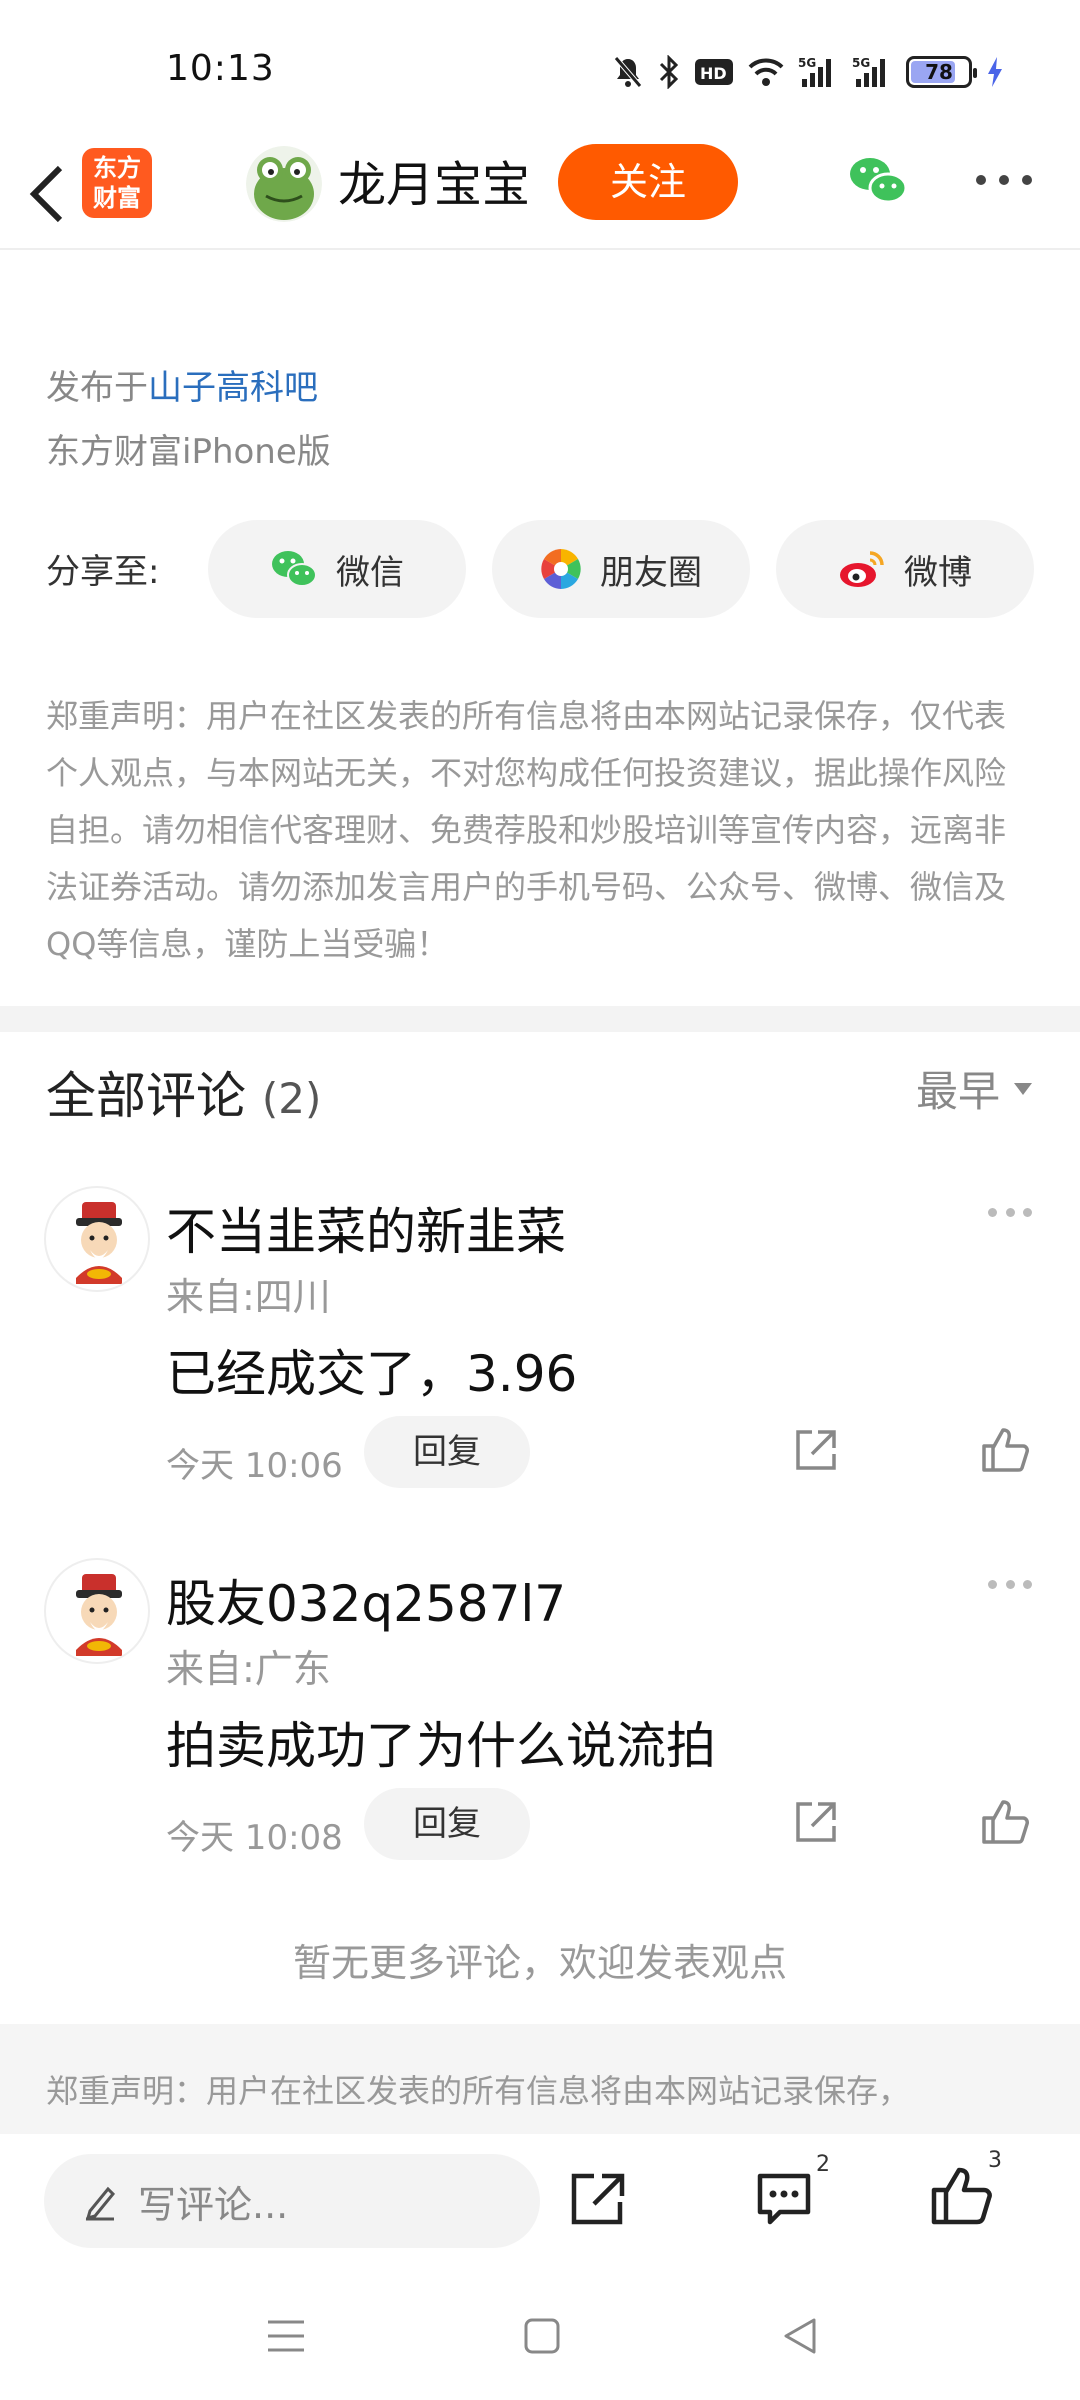  I want to click on moments-icon, so click(561, 569).